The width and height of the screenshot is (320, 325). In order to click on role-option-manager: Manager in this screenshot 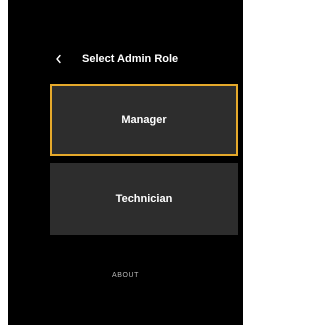, I will do `click(144, 120)`.